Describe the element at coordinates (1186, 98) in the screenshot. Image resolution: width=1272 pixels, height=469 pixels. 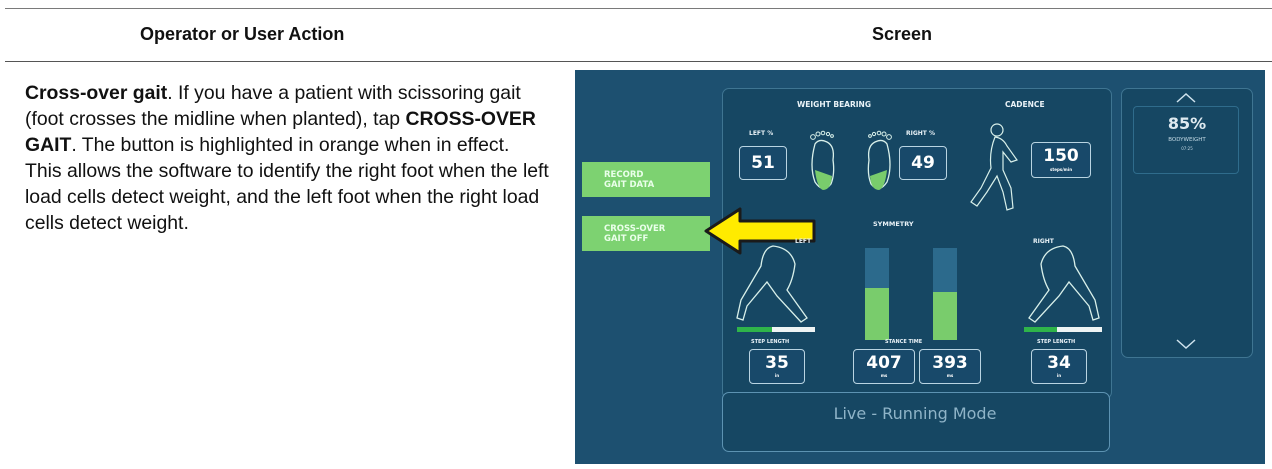
I see `chevron-up-icon` at that location.